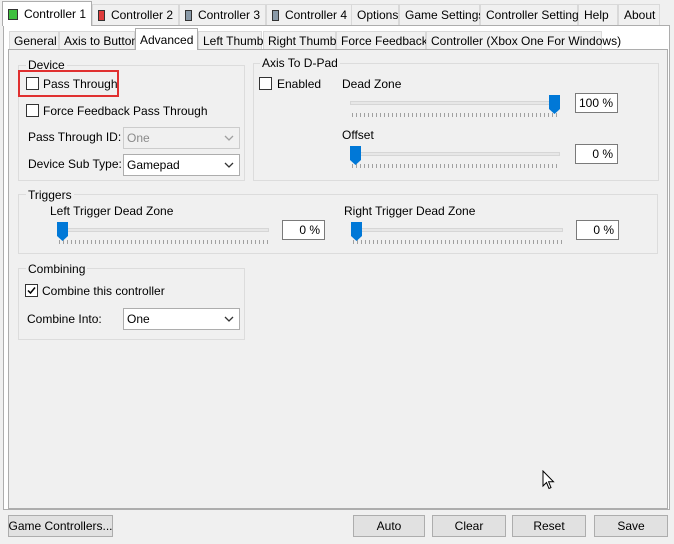  I want to click on device-sub-type-value: Gamepad, so click(153, 165).